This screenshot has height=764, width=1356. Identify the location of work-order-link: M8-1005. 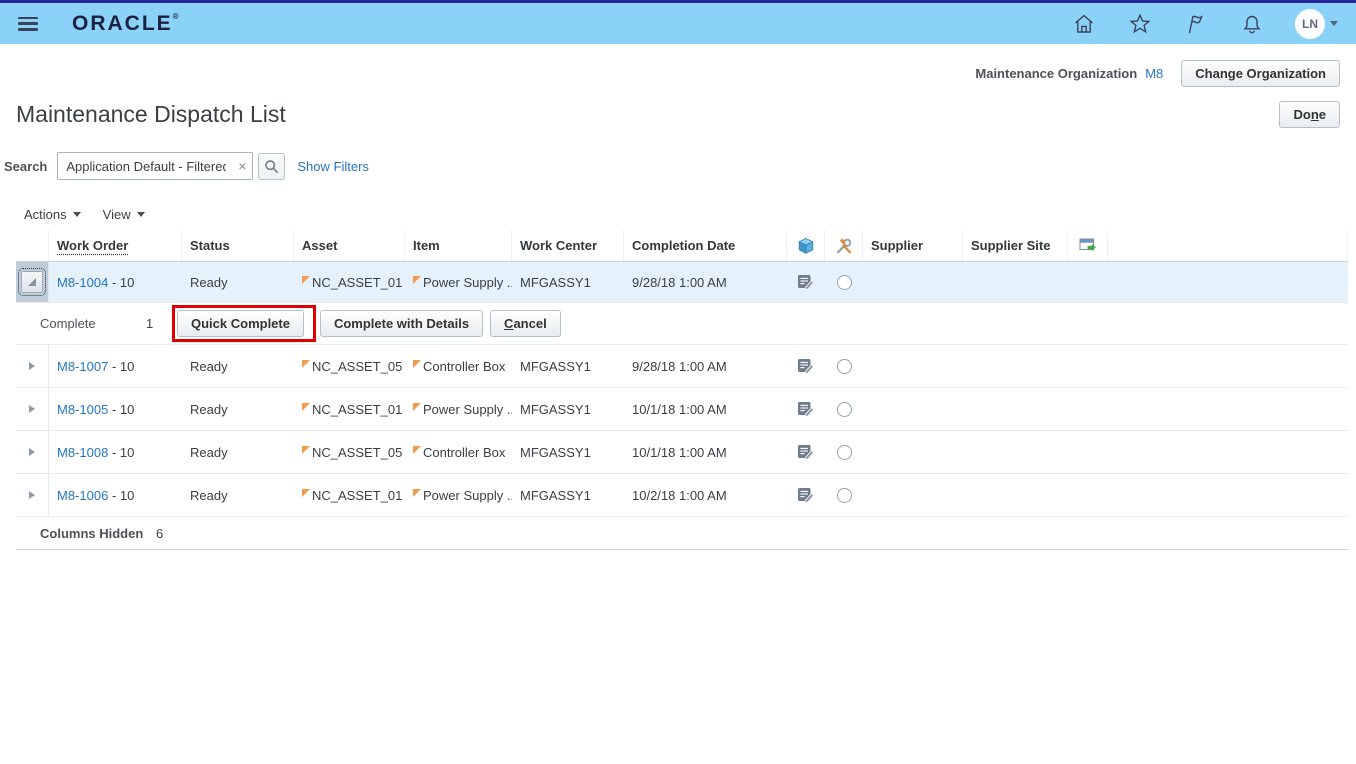
(82, 409).